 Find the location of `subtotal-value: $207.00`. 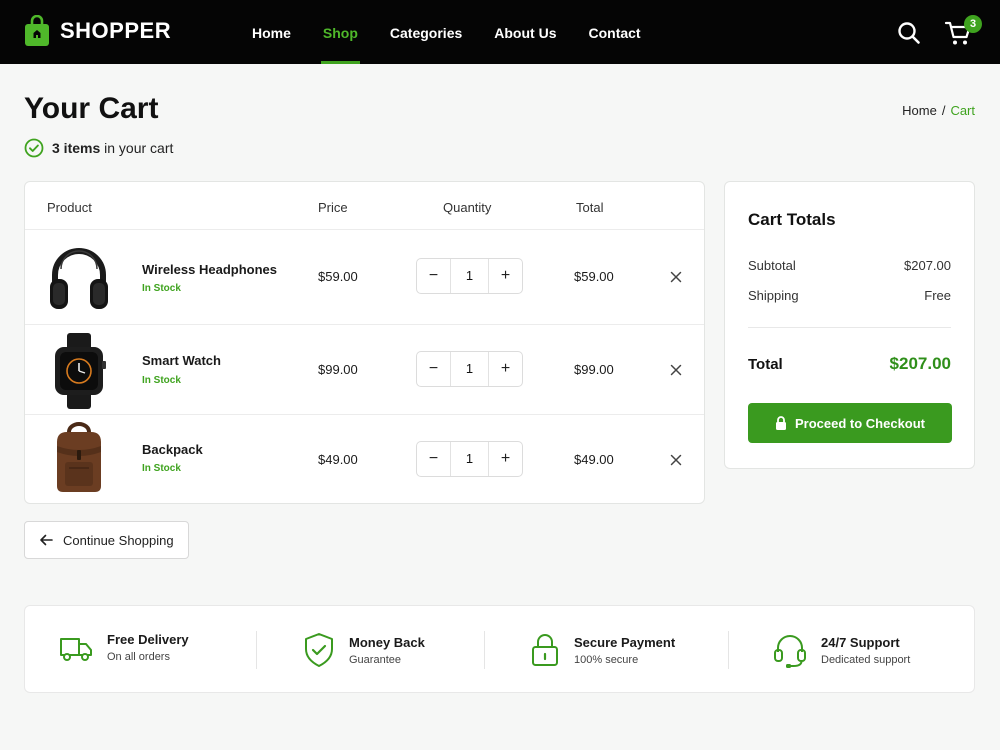

subtotal-value: $207.00 is located at coordinates (927, 265).